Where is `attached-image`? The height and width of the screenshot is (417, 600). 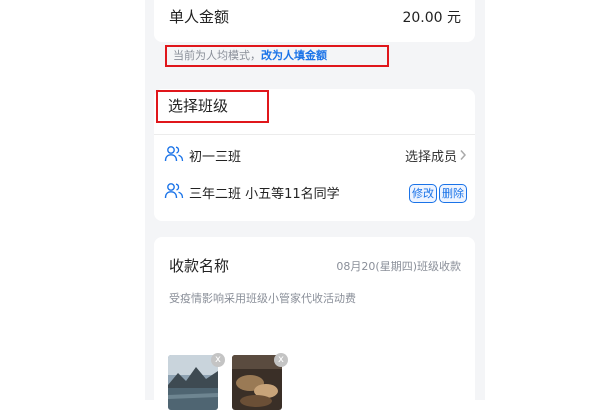
attached-image is located at coordinates (193, 382).